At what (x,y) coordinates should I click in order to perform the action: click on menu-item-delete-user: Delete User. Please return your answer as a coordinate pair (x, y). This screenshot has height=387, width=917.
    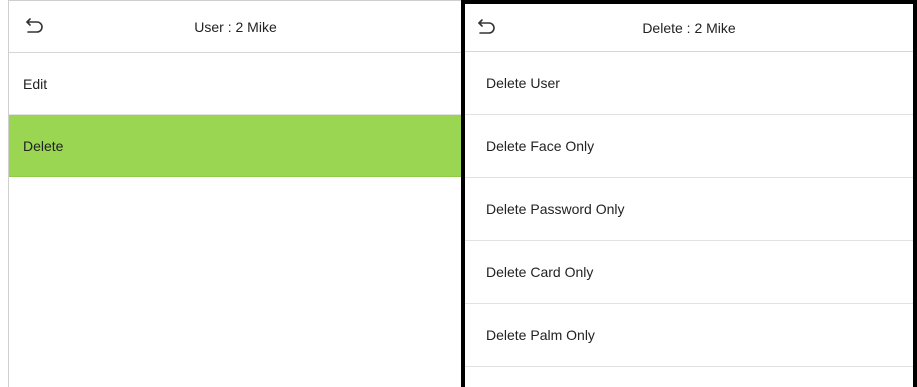
    Looking at the image, I should click on (689, 83).